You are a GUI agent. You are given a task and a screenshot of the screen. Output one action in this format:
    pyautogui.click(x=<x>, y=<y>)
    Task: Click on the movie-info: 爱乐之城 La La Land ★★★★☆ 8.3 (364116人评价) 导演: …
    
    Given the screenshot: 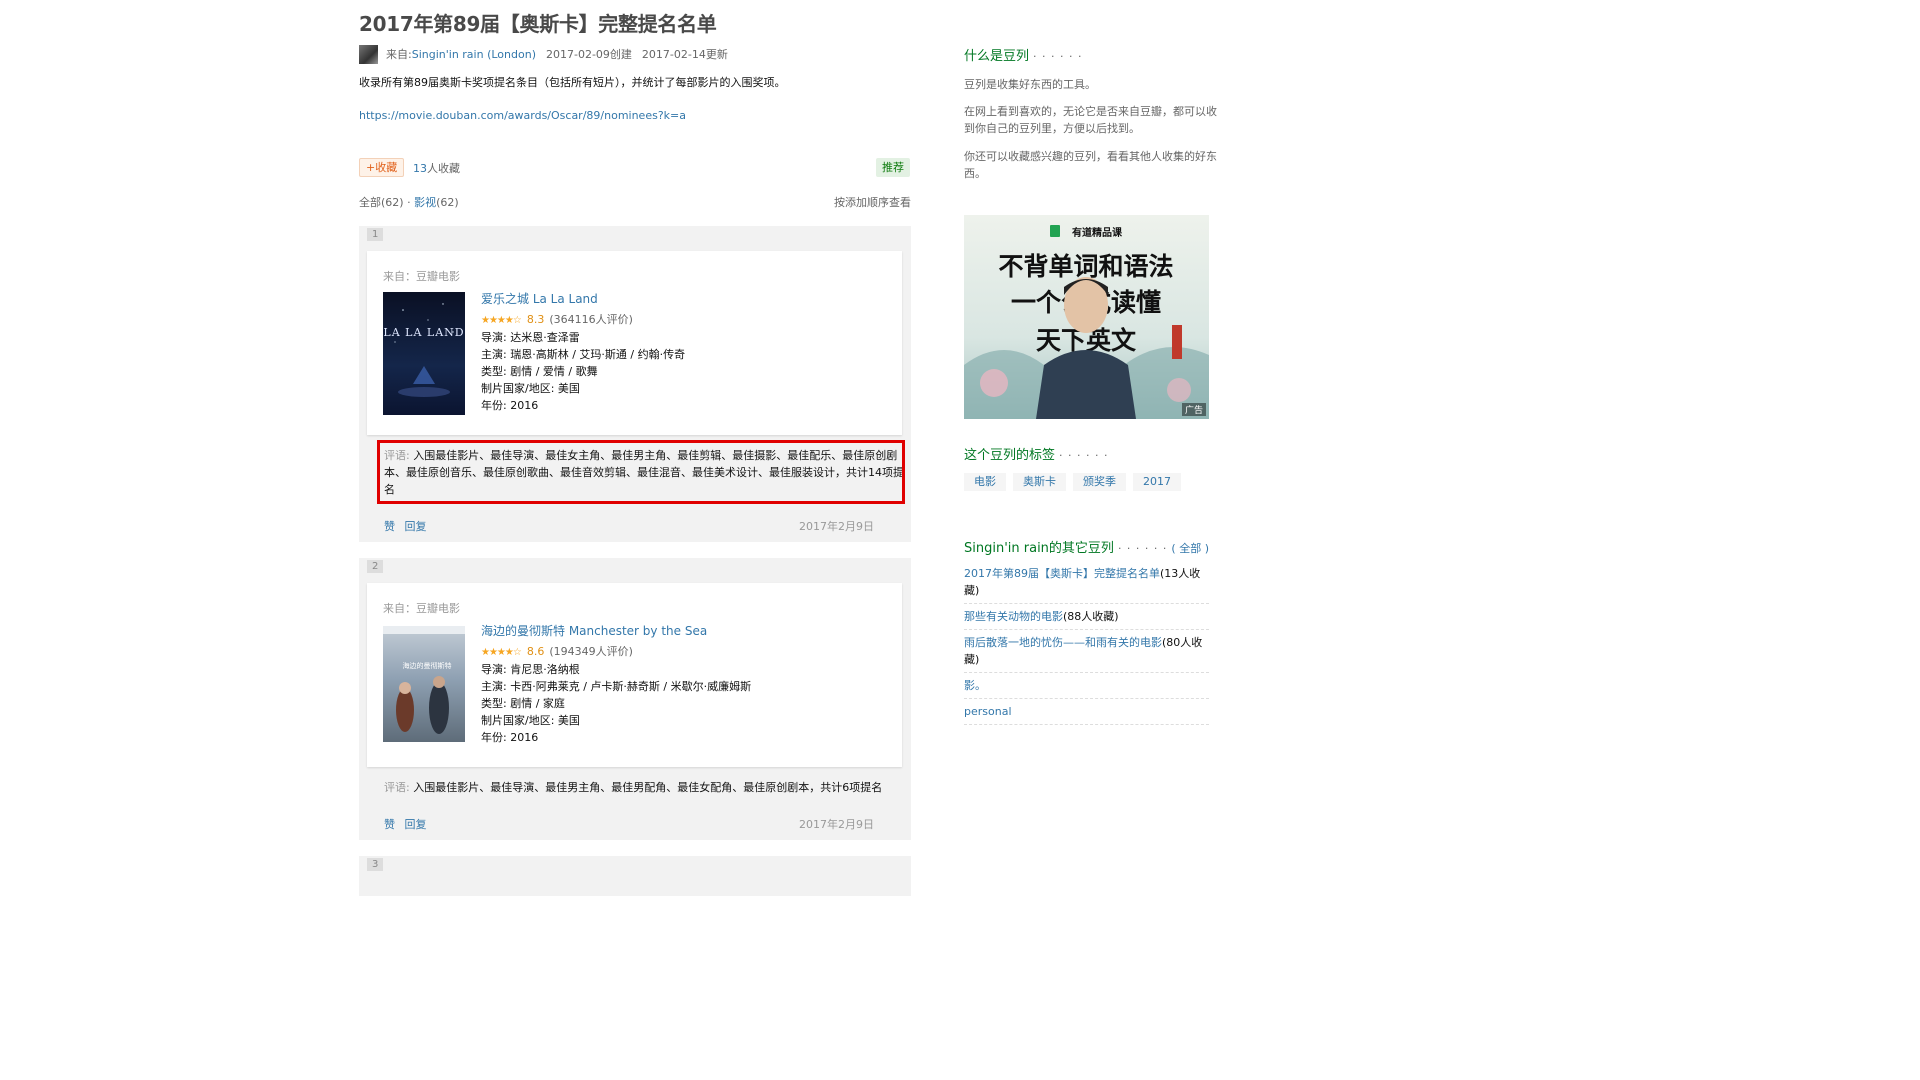 What is the action you would take?
    pyautogui.click(x=583, y=352)
    